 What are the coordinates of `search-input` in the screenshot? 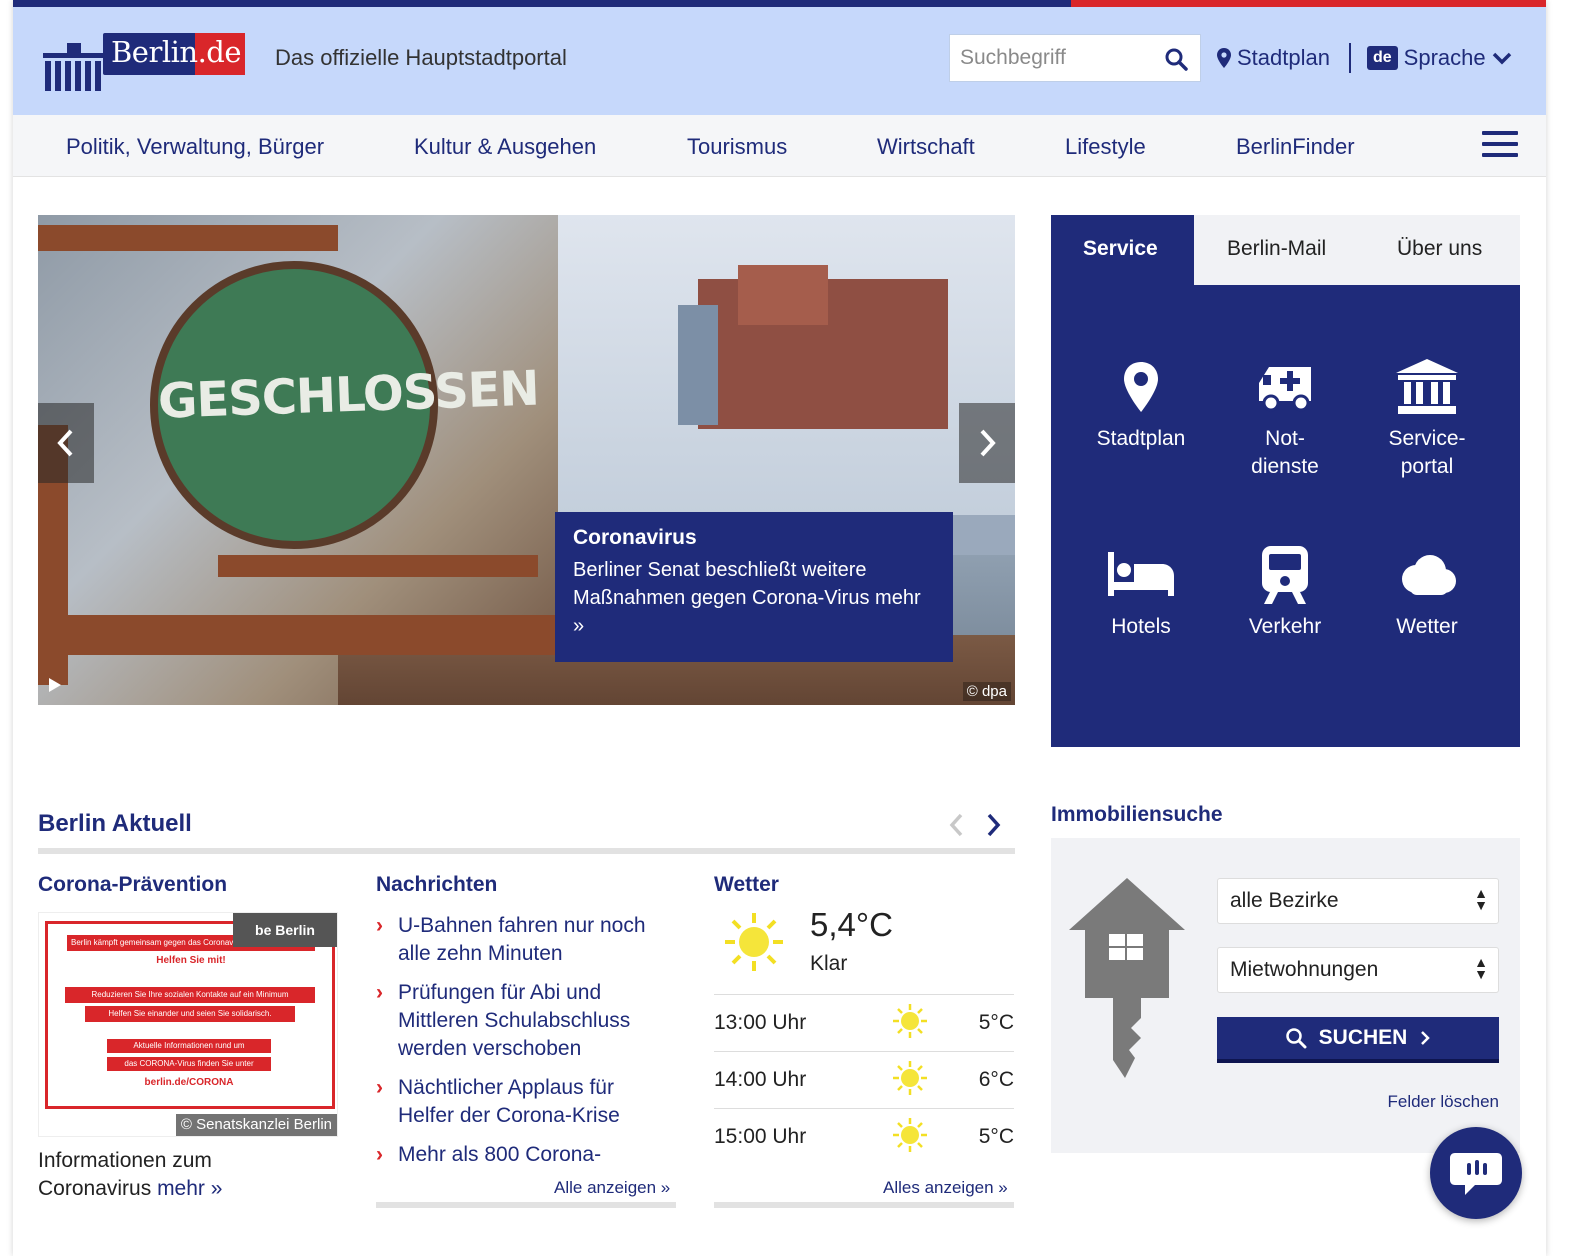 It's located at (1050, 58).